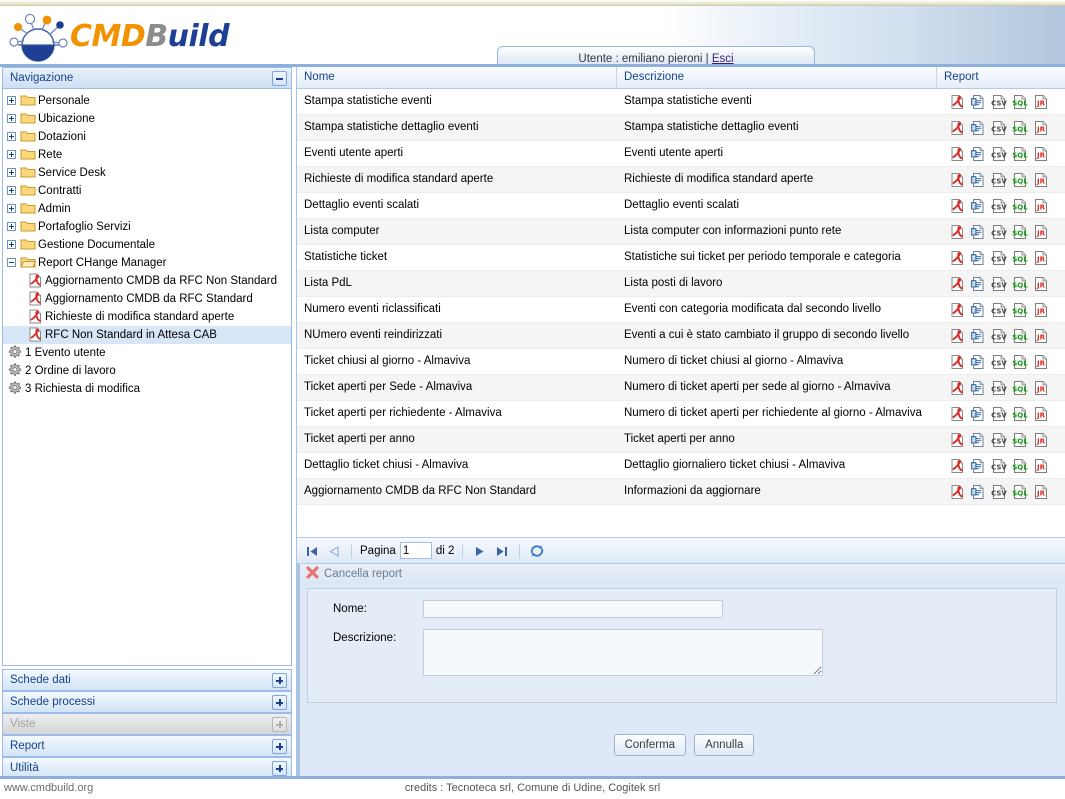 This screenshot has height=799, width=1065. I want to click on tree-item: Rete, so click(147, 155).